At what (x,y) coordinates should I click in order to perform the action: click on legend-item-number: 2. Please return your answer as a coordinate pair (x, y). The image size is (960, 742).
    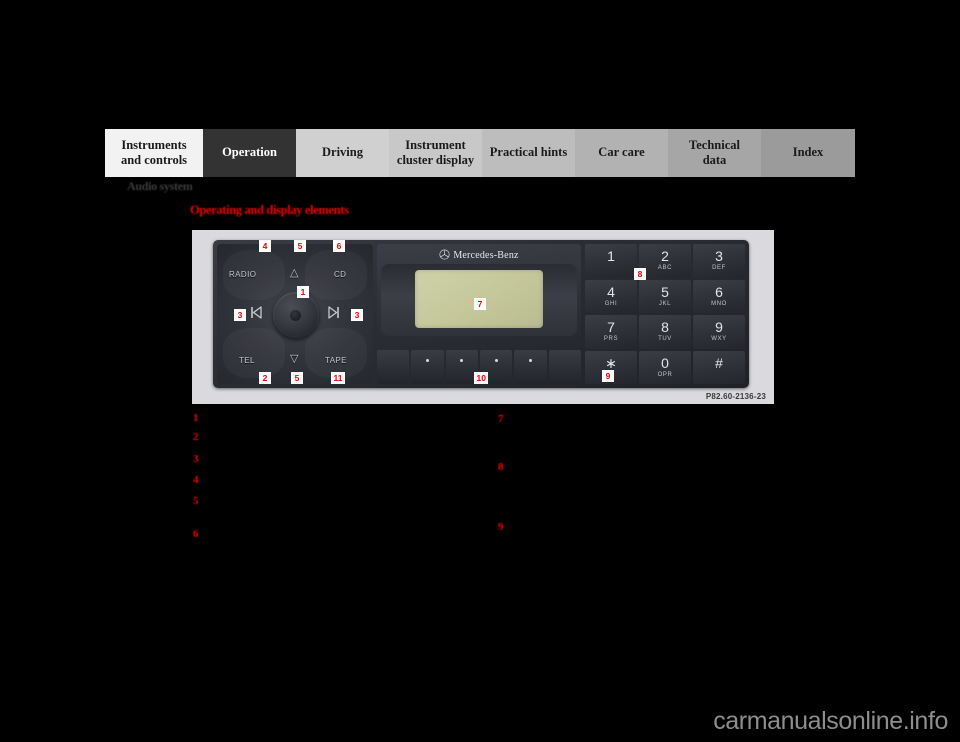
    Looking at the image, I should click on (196, 437).